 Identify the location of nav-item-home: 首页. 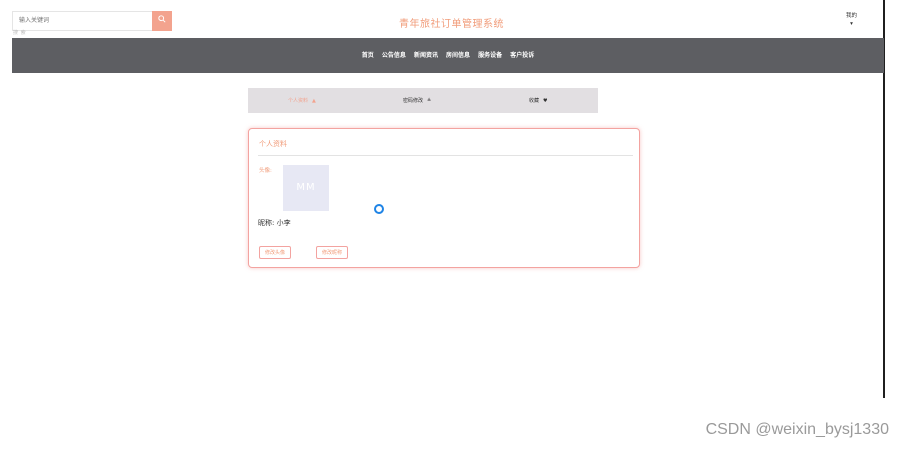
(368, 55).